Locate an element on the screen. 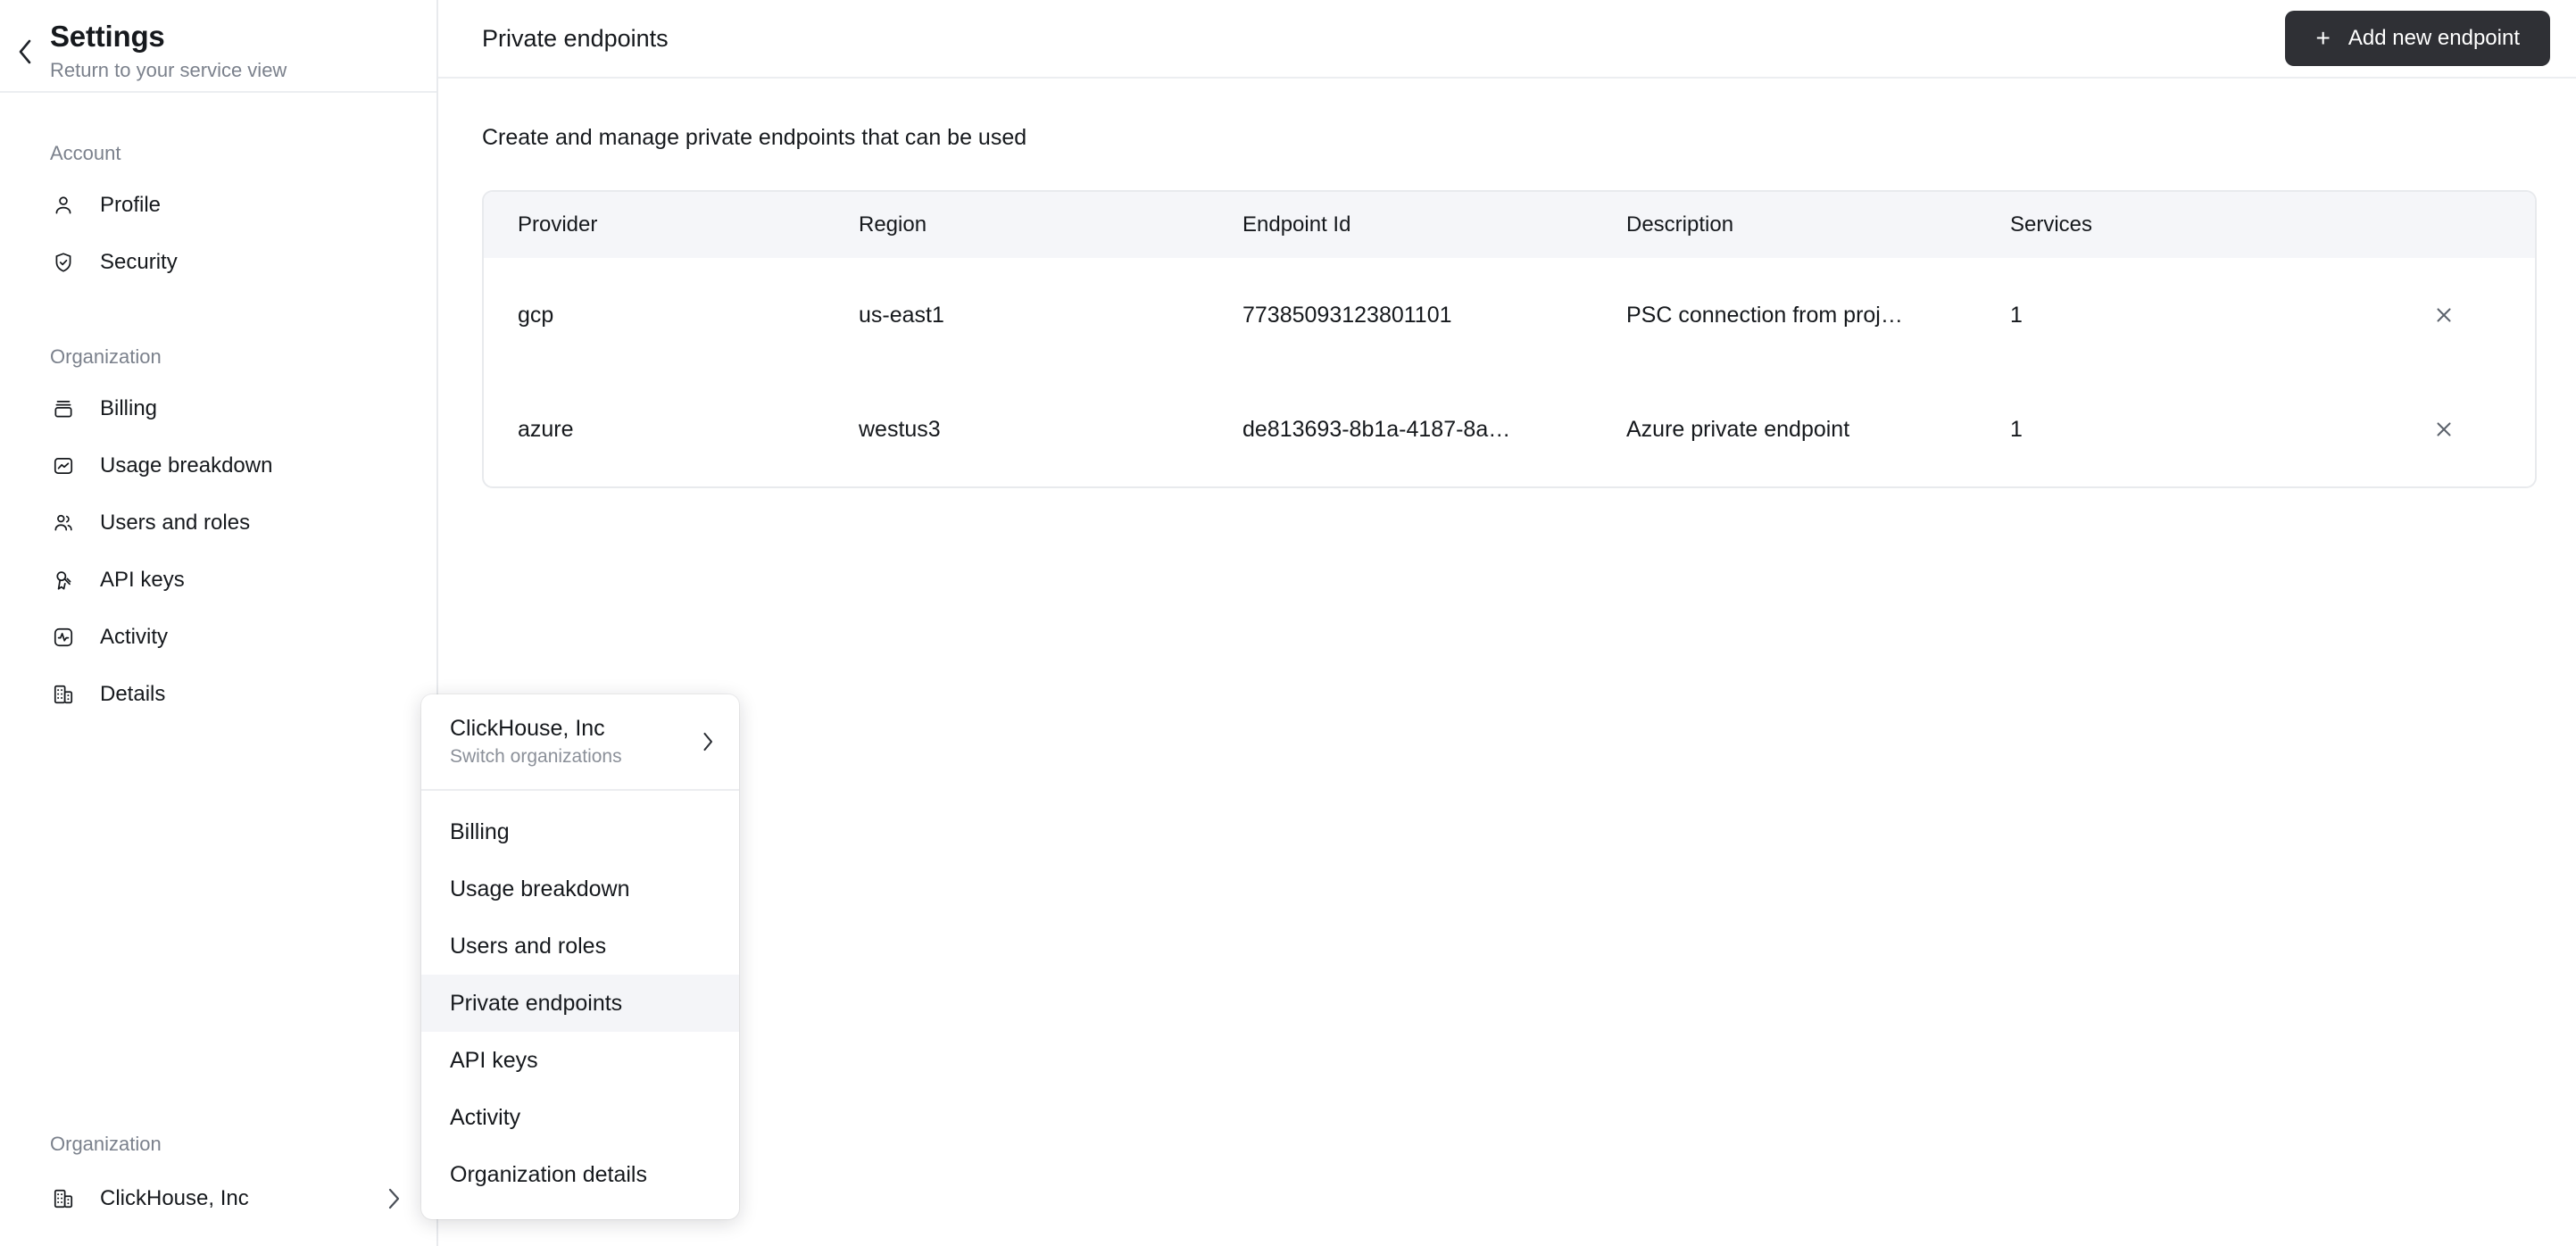  popup-item-private-endpoints: Private endpoints is located at coordinates (580, 1003).